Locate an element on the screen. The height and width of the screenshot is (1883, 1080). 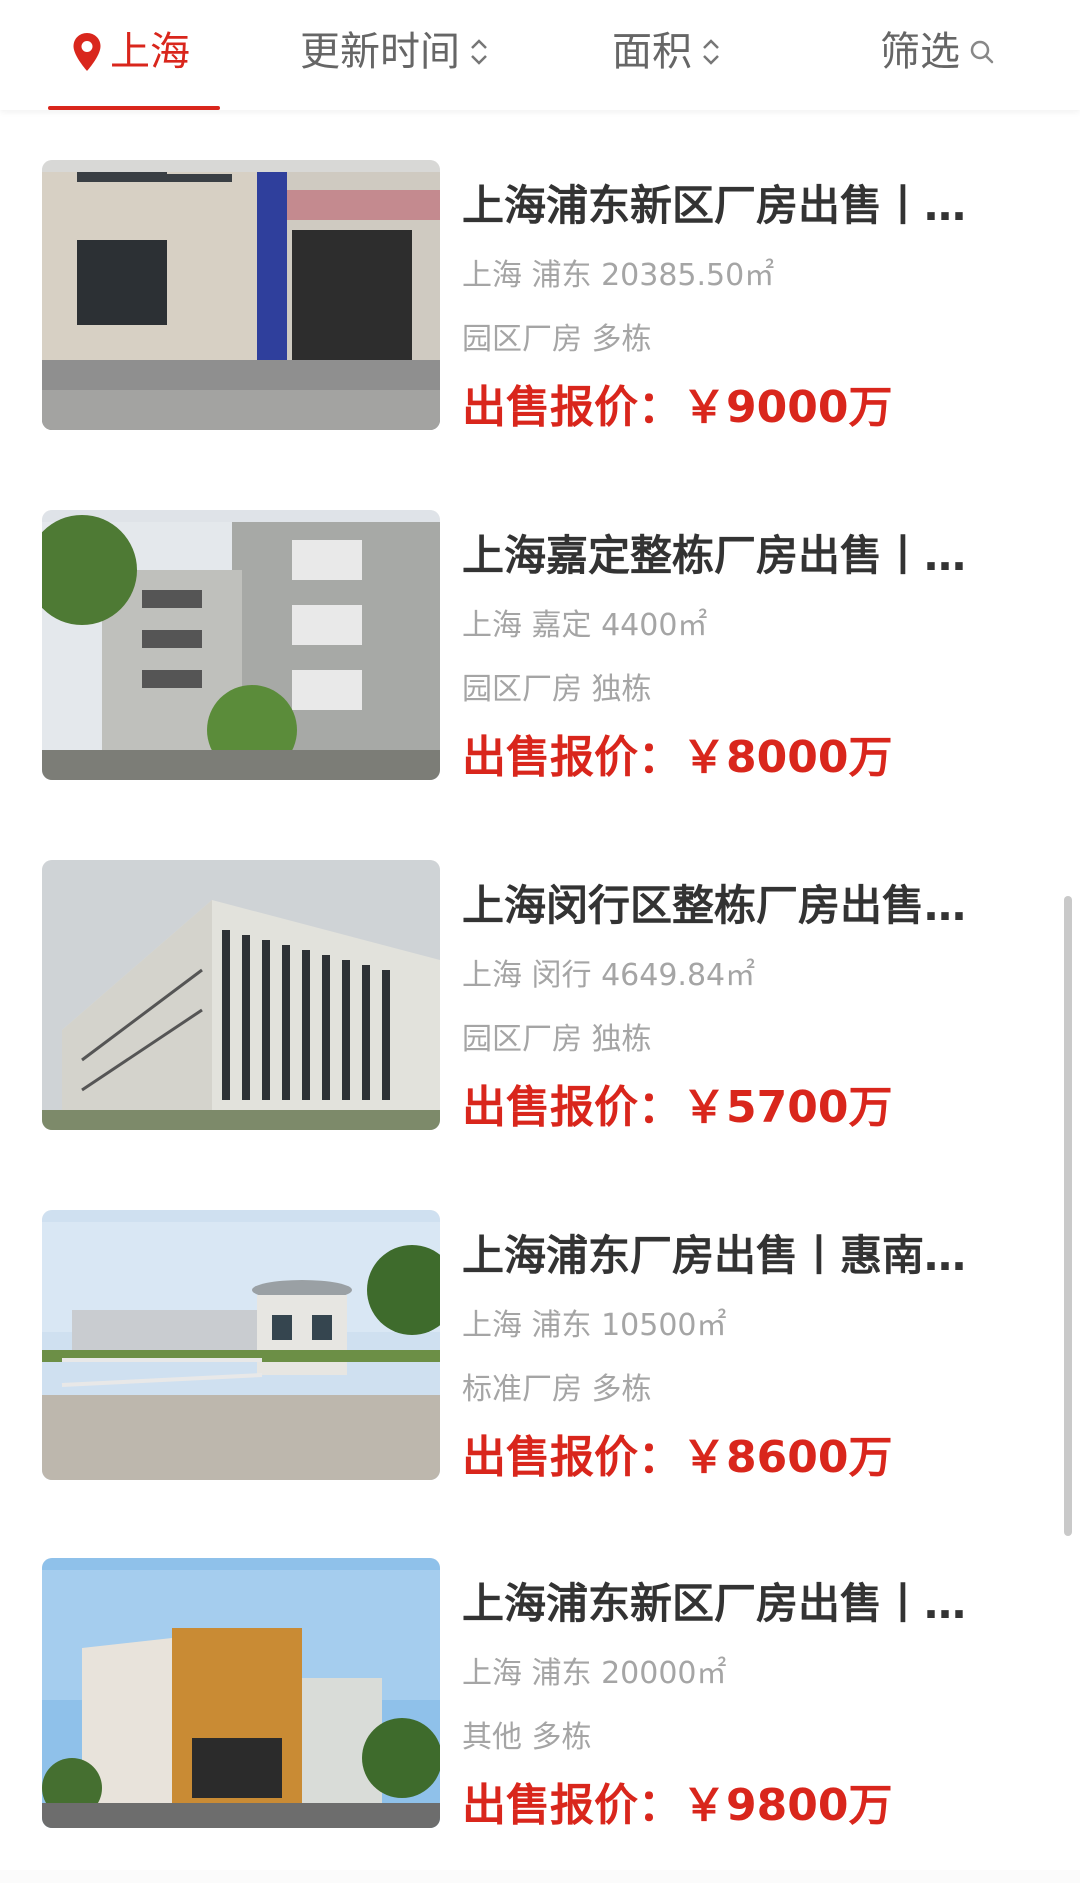
tab-filter-label: 筛选 is located at coordinates (920, 52).